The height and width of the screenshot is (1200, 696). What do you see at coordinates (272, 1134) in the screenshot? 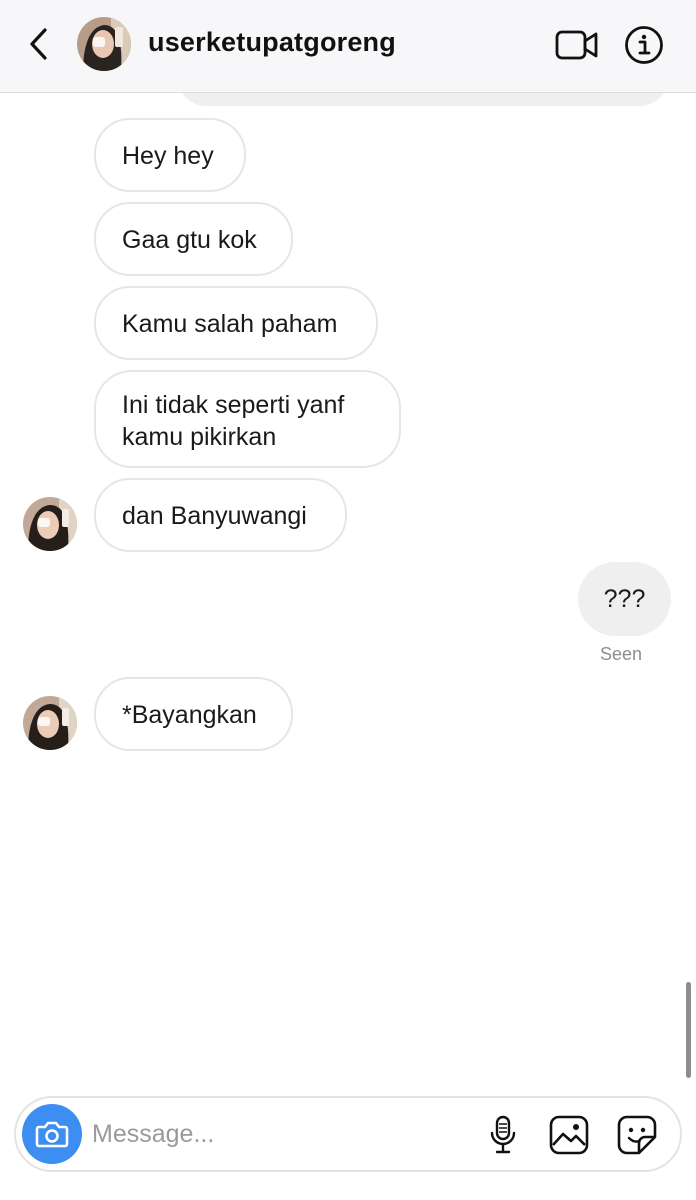
I see `message-input` at bounding box center [272, 1134].